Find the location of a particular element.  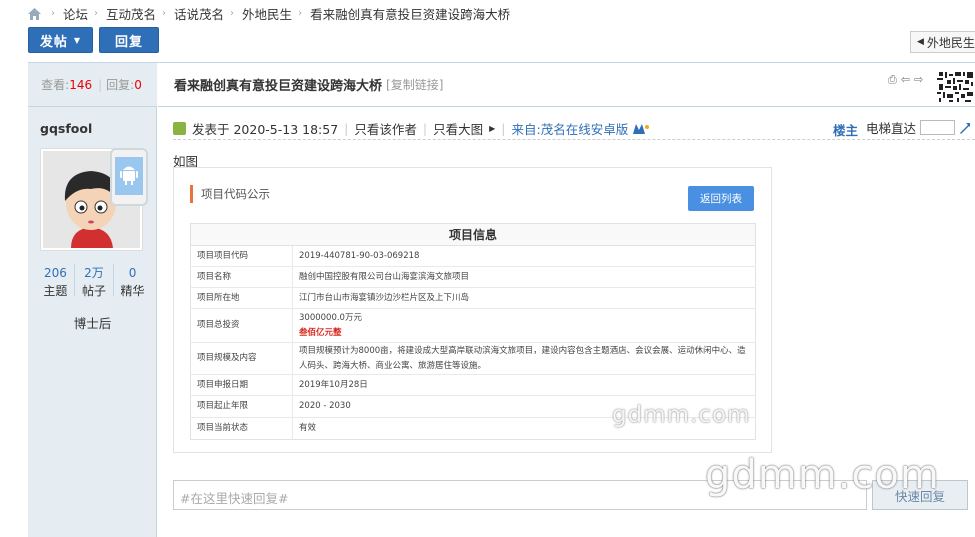

app-logo-icon is located at coordinates (641, 128).